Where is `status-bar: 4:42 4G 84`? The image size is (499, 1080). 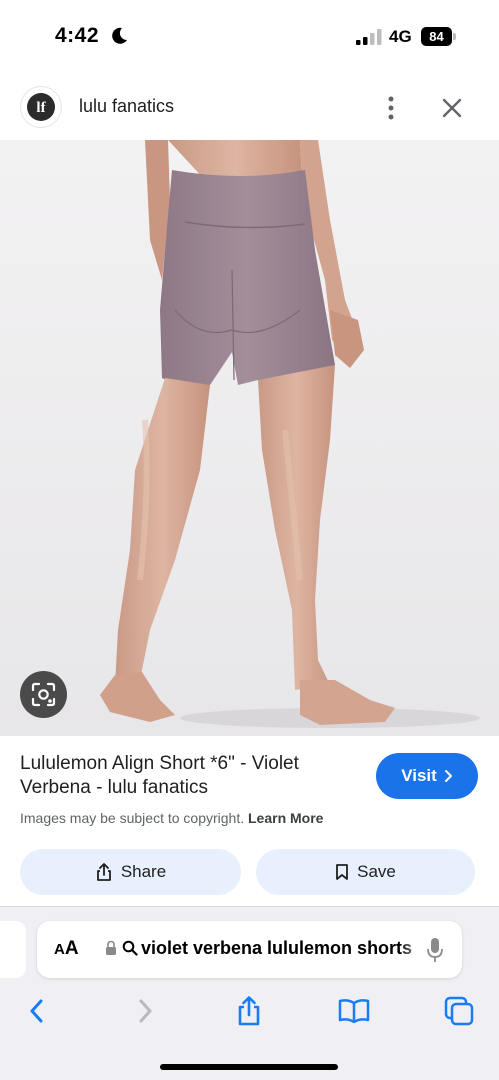 status-bar: 4:42 4G 84 is located at coordinates (249, 36).